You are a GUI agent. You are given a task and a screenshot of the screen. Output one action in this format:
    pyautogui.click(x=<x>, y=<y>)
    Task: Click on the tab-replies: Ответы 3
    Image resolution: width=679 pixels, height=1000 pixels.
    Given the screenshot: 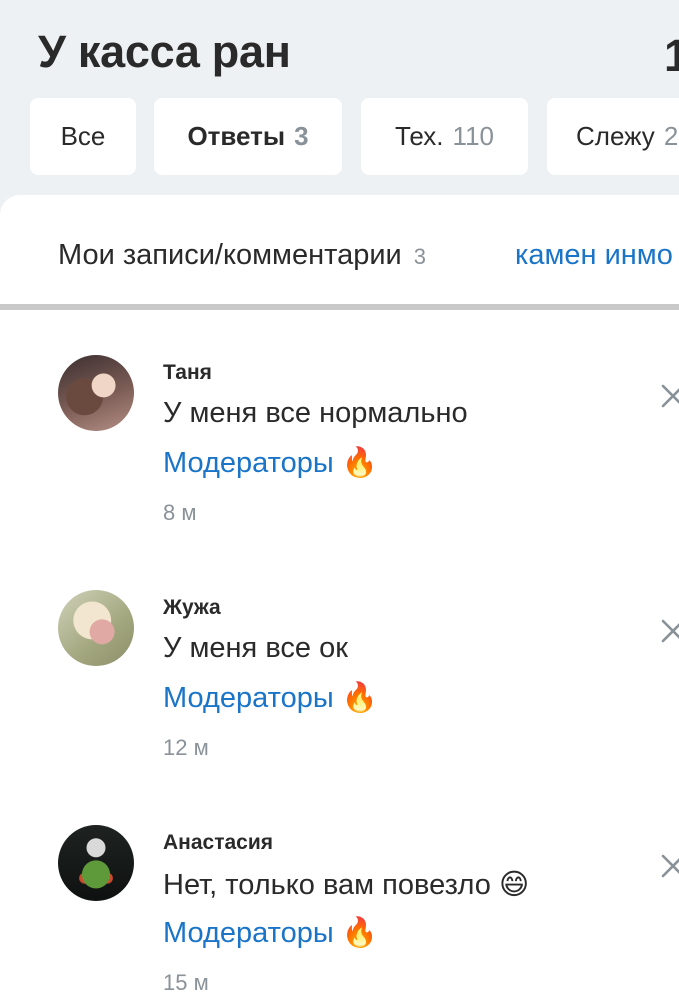 What is the action you would take?
    pyautogui.click(x=248, y=136)
    